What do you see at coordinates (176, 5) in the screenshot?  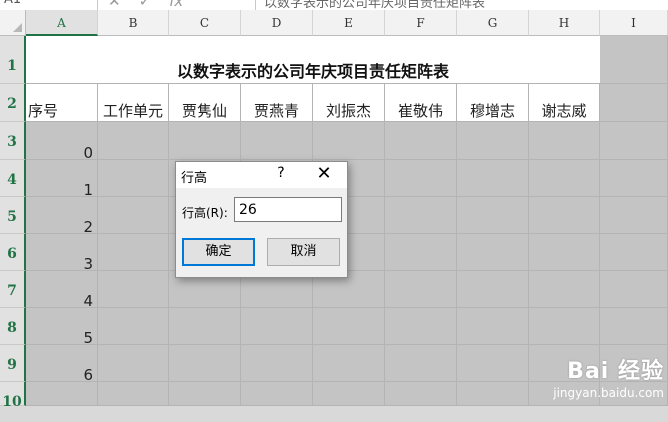 I see `function-icon: fx` at bounding box center [176, 5].